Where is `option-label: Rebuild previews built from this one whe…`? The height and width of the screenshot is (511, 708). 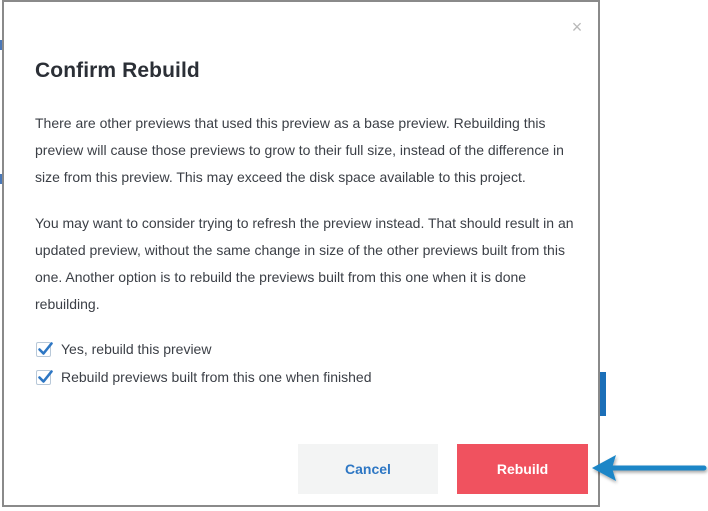 option-label: Rebuild previews built from this one whe… is located at coordinates (216, 377).